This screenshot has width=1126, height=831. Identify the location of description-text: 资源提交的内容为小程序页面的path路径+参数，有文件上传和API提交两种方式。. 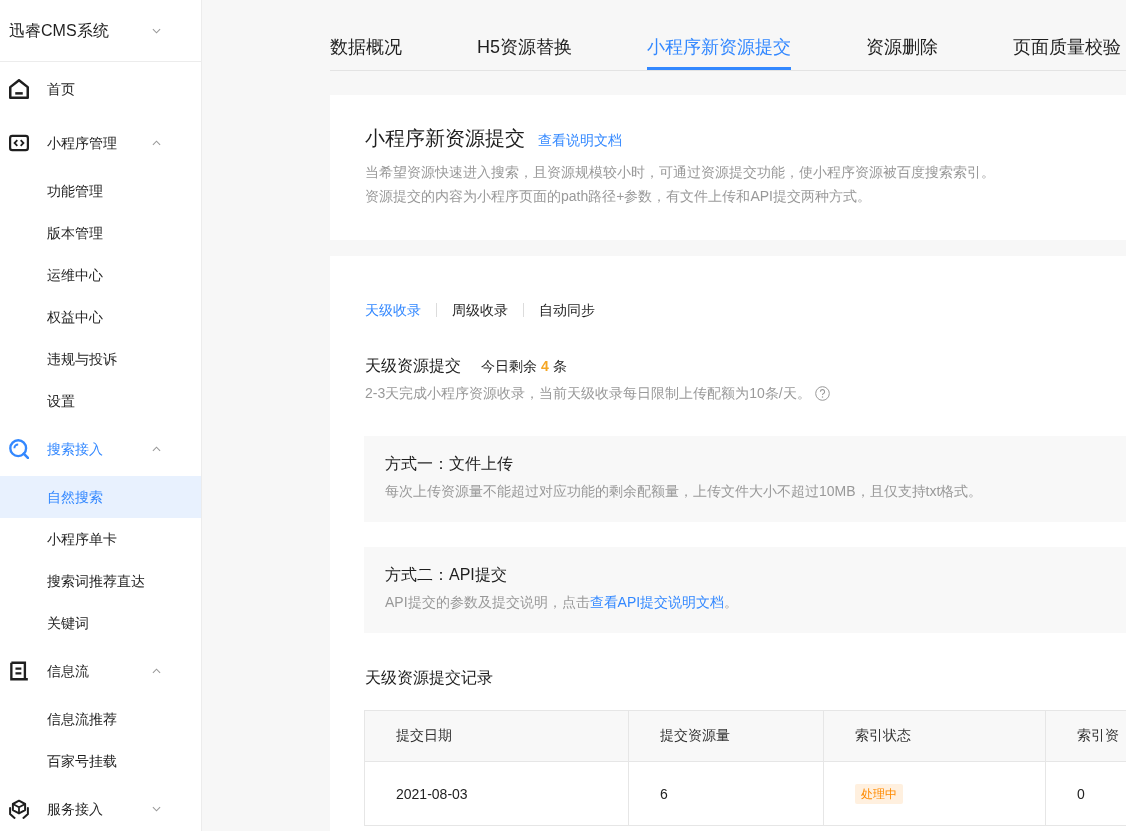
(618, 196).